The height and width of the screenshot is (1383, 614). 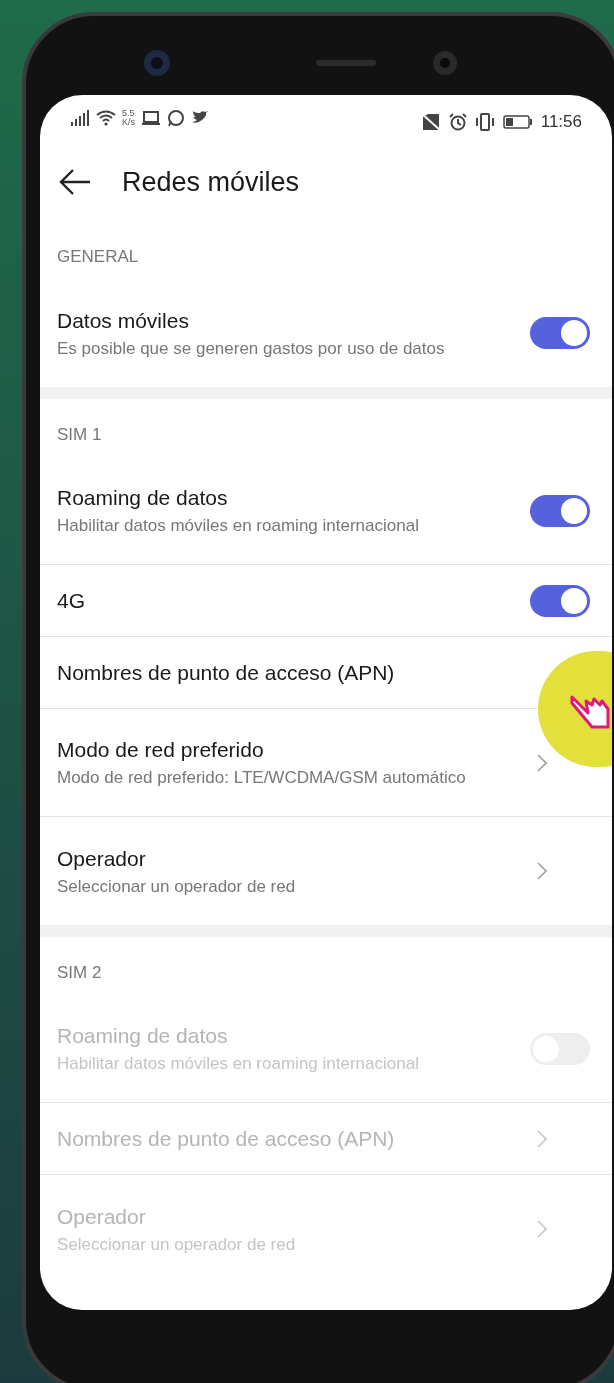 What do you see at coordinates (106, 118) in the screenshot?
I see `wifi-icon` at bounding box center [106, 118].